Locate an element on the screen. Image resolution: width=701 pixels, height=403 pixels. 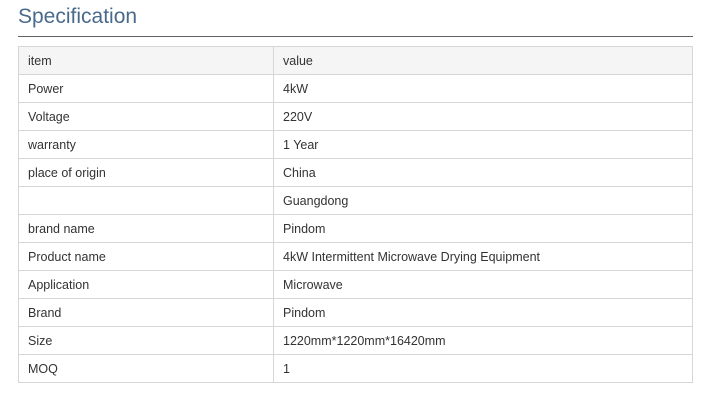
spec-item-cell: MOQ is located at coordinates (146, 368).